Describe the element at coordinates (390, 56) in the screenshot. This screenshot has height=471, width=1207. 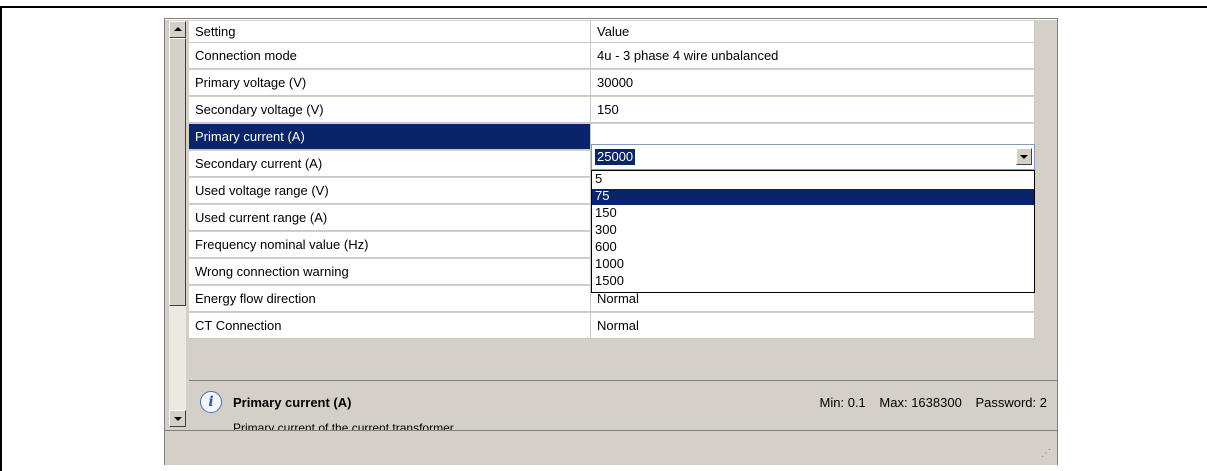
I see `setting-cell: Connection mode` at that location.